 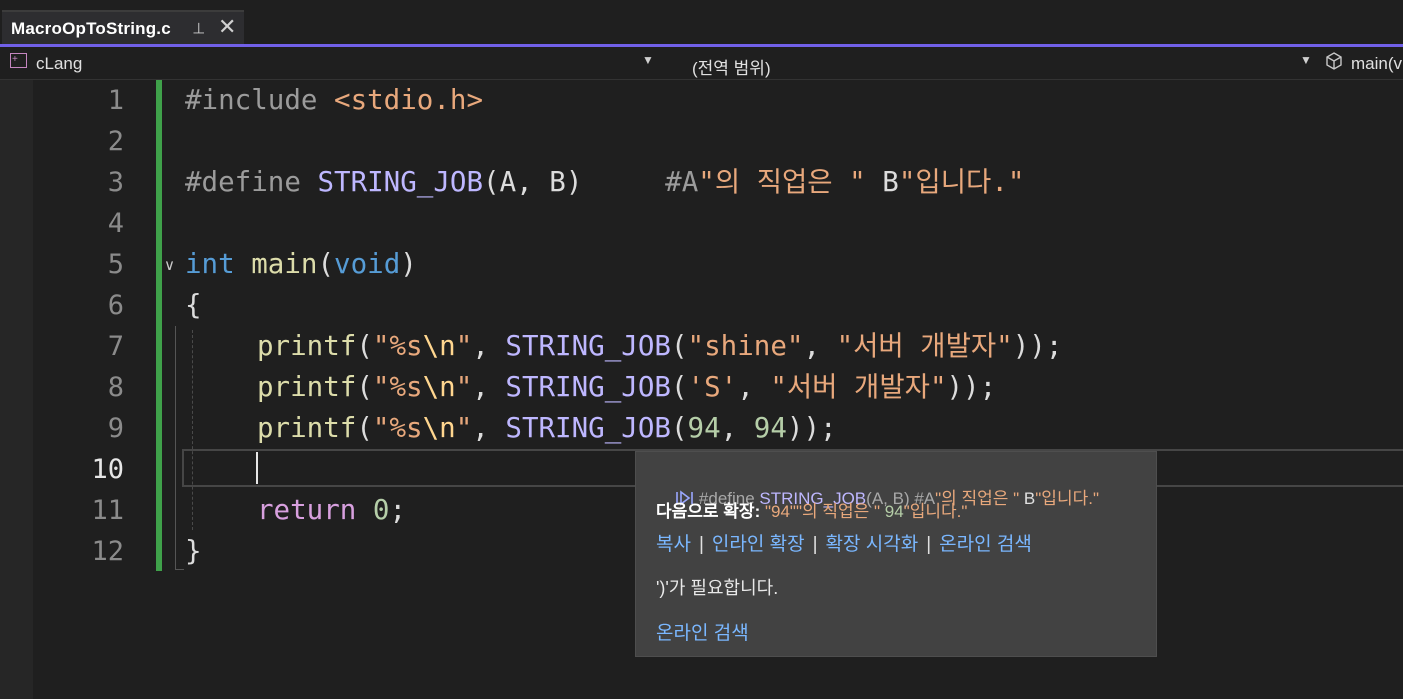 What do you see at coordinates (332, 63) in the screenshot?
I see `project-dropdown: + cLang ▼` at bounding box center [332, 63].